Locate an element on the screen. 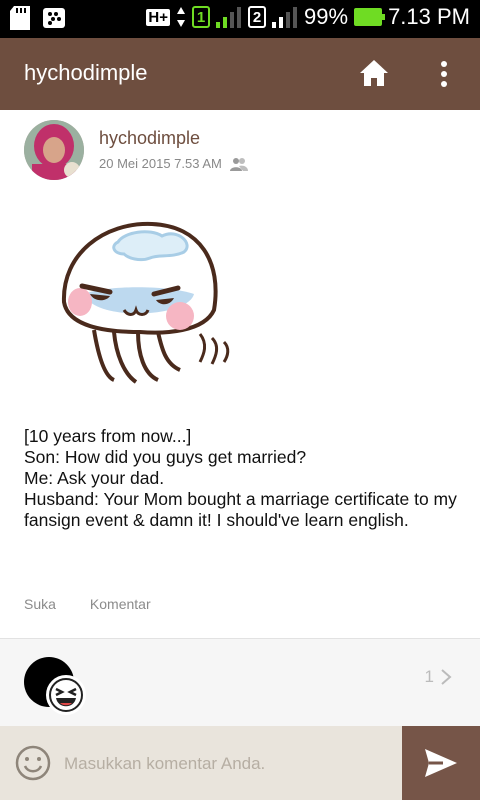  network-type: H+ is located at coordinates (158, 17).